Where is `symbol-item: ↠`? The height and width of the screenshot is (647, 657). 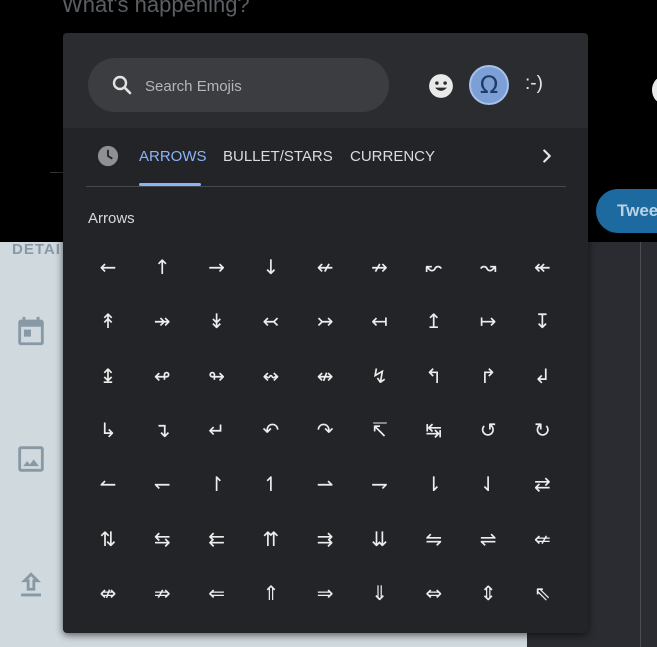
symbol-item: ↠ is located at coordinates (162, 321).